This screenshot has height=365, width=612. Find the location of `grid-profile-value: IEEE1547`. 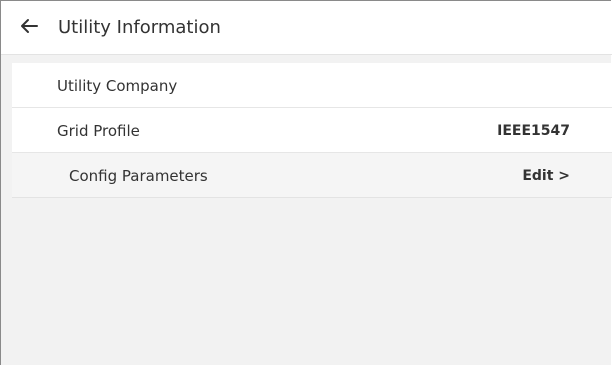

grid-profile-value: IEEE1547 is located at coordinates (533, 131).